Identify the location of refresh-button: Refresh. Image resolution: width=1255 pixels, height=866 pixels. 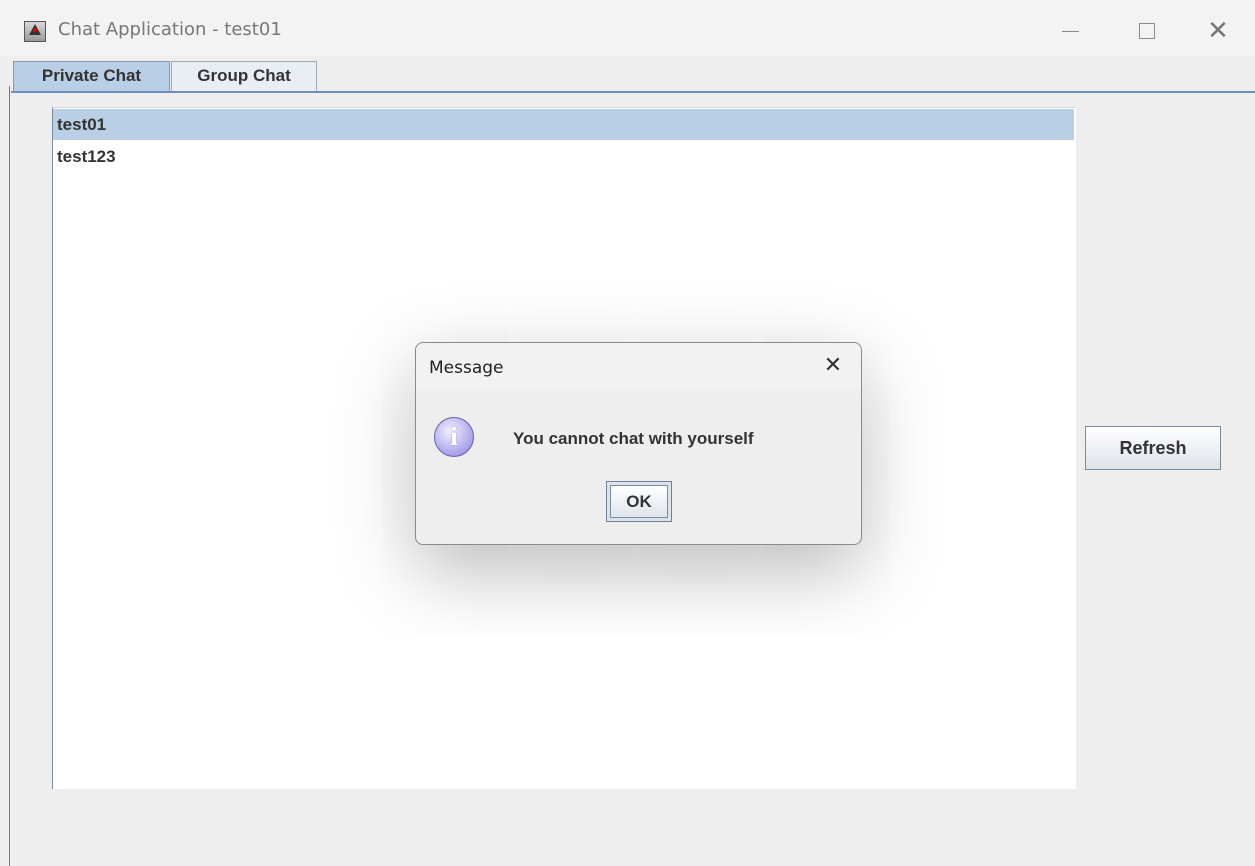
(1153, 448).